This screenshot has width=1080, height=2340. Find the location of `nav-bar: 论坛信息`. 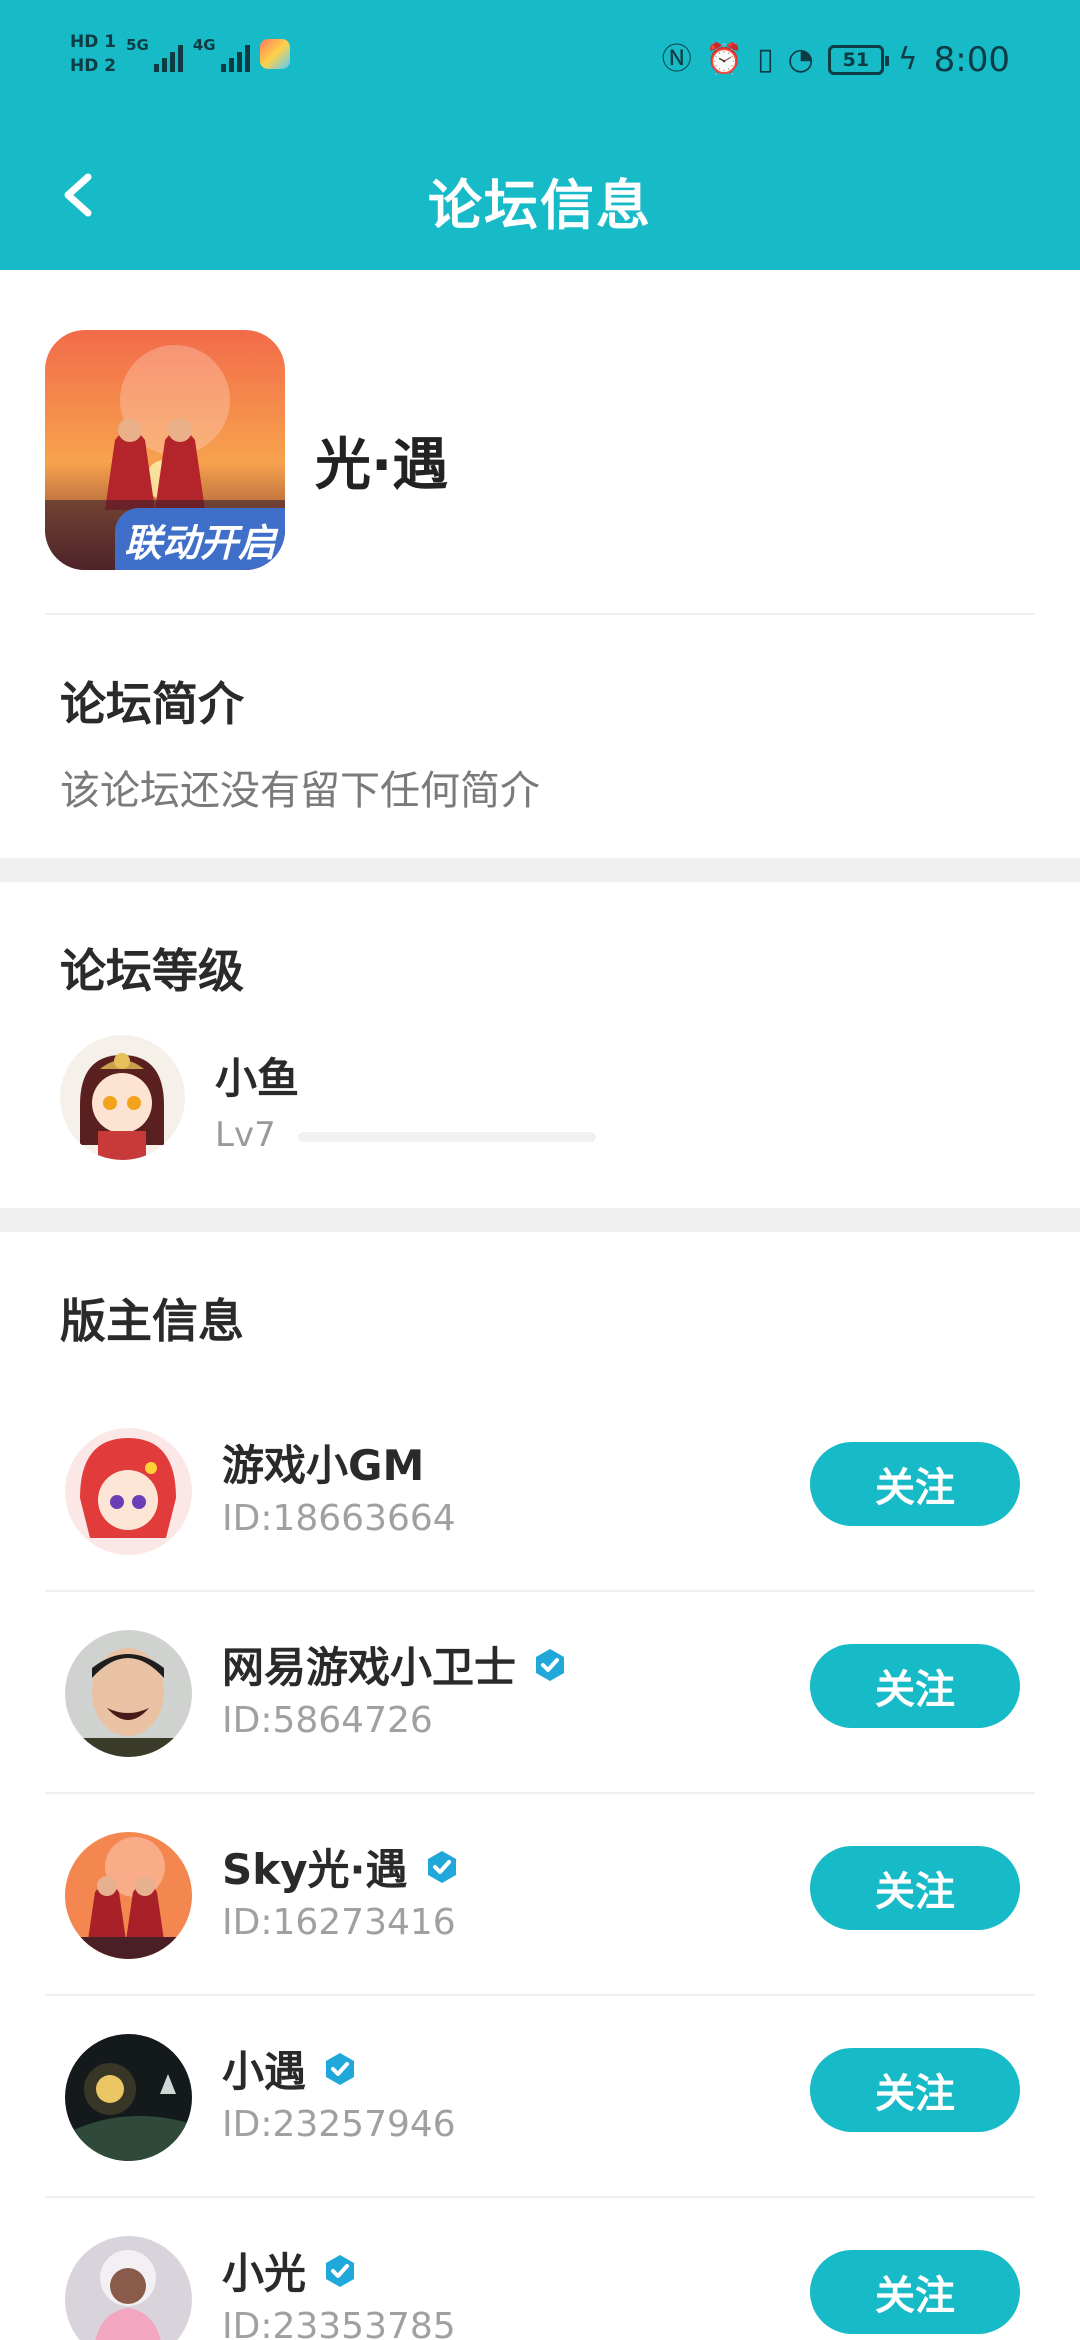

nav-bar: 论坛信息 is located at coordinates (540, 197).